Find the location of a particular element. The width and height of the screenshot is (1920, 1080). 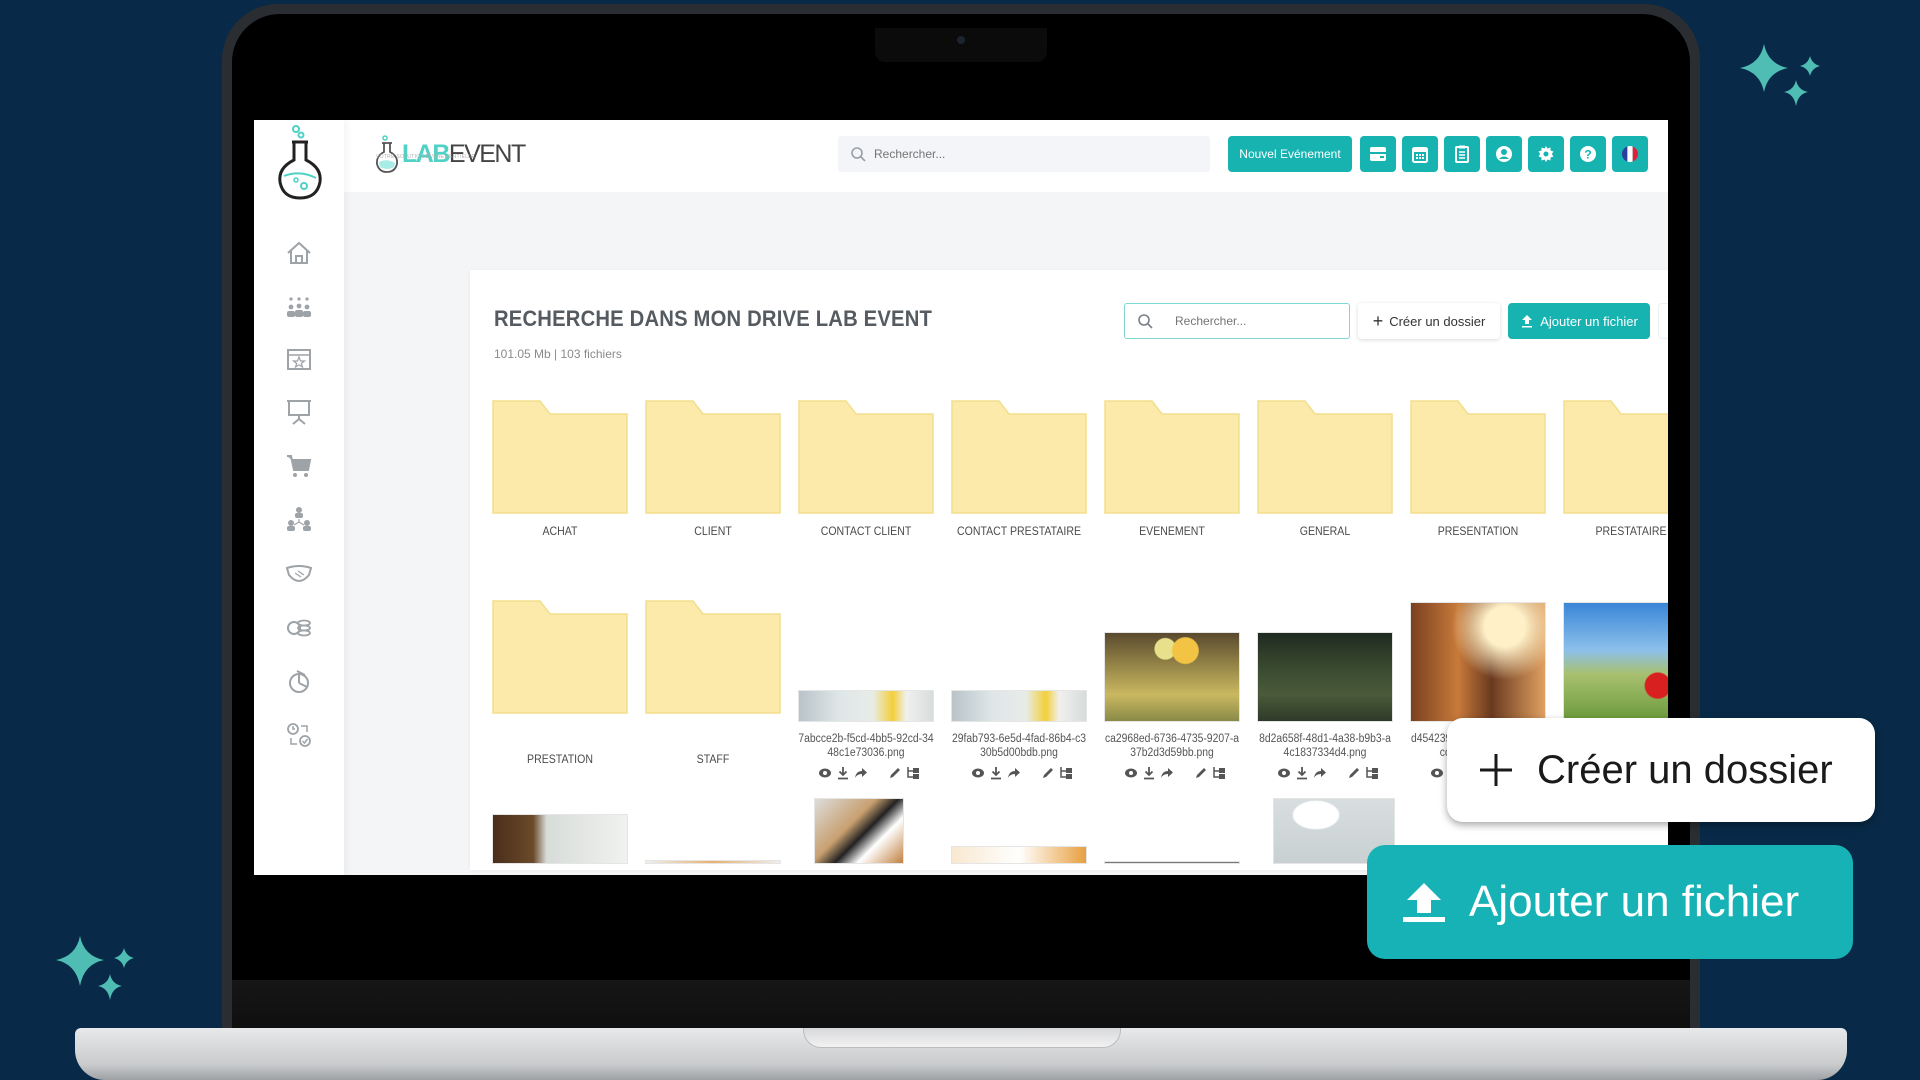

brand-tagline: VOTRE SOLUTION ÉVÉNEMENTIELLE is located at coordinates (425, 157).